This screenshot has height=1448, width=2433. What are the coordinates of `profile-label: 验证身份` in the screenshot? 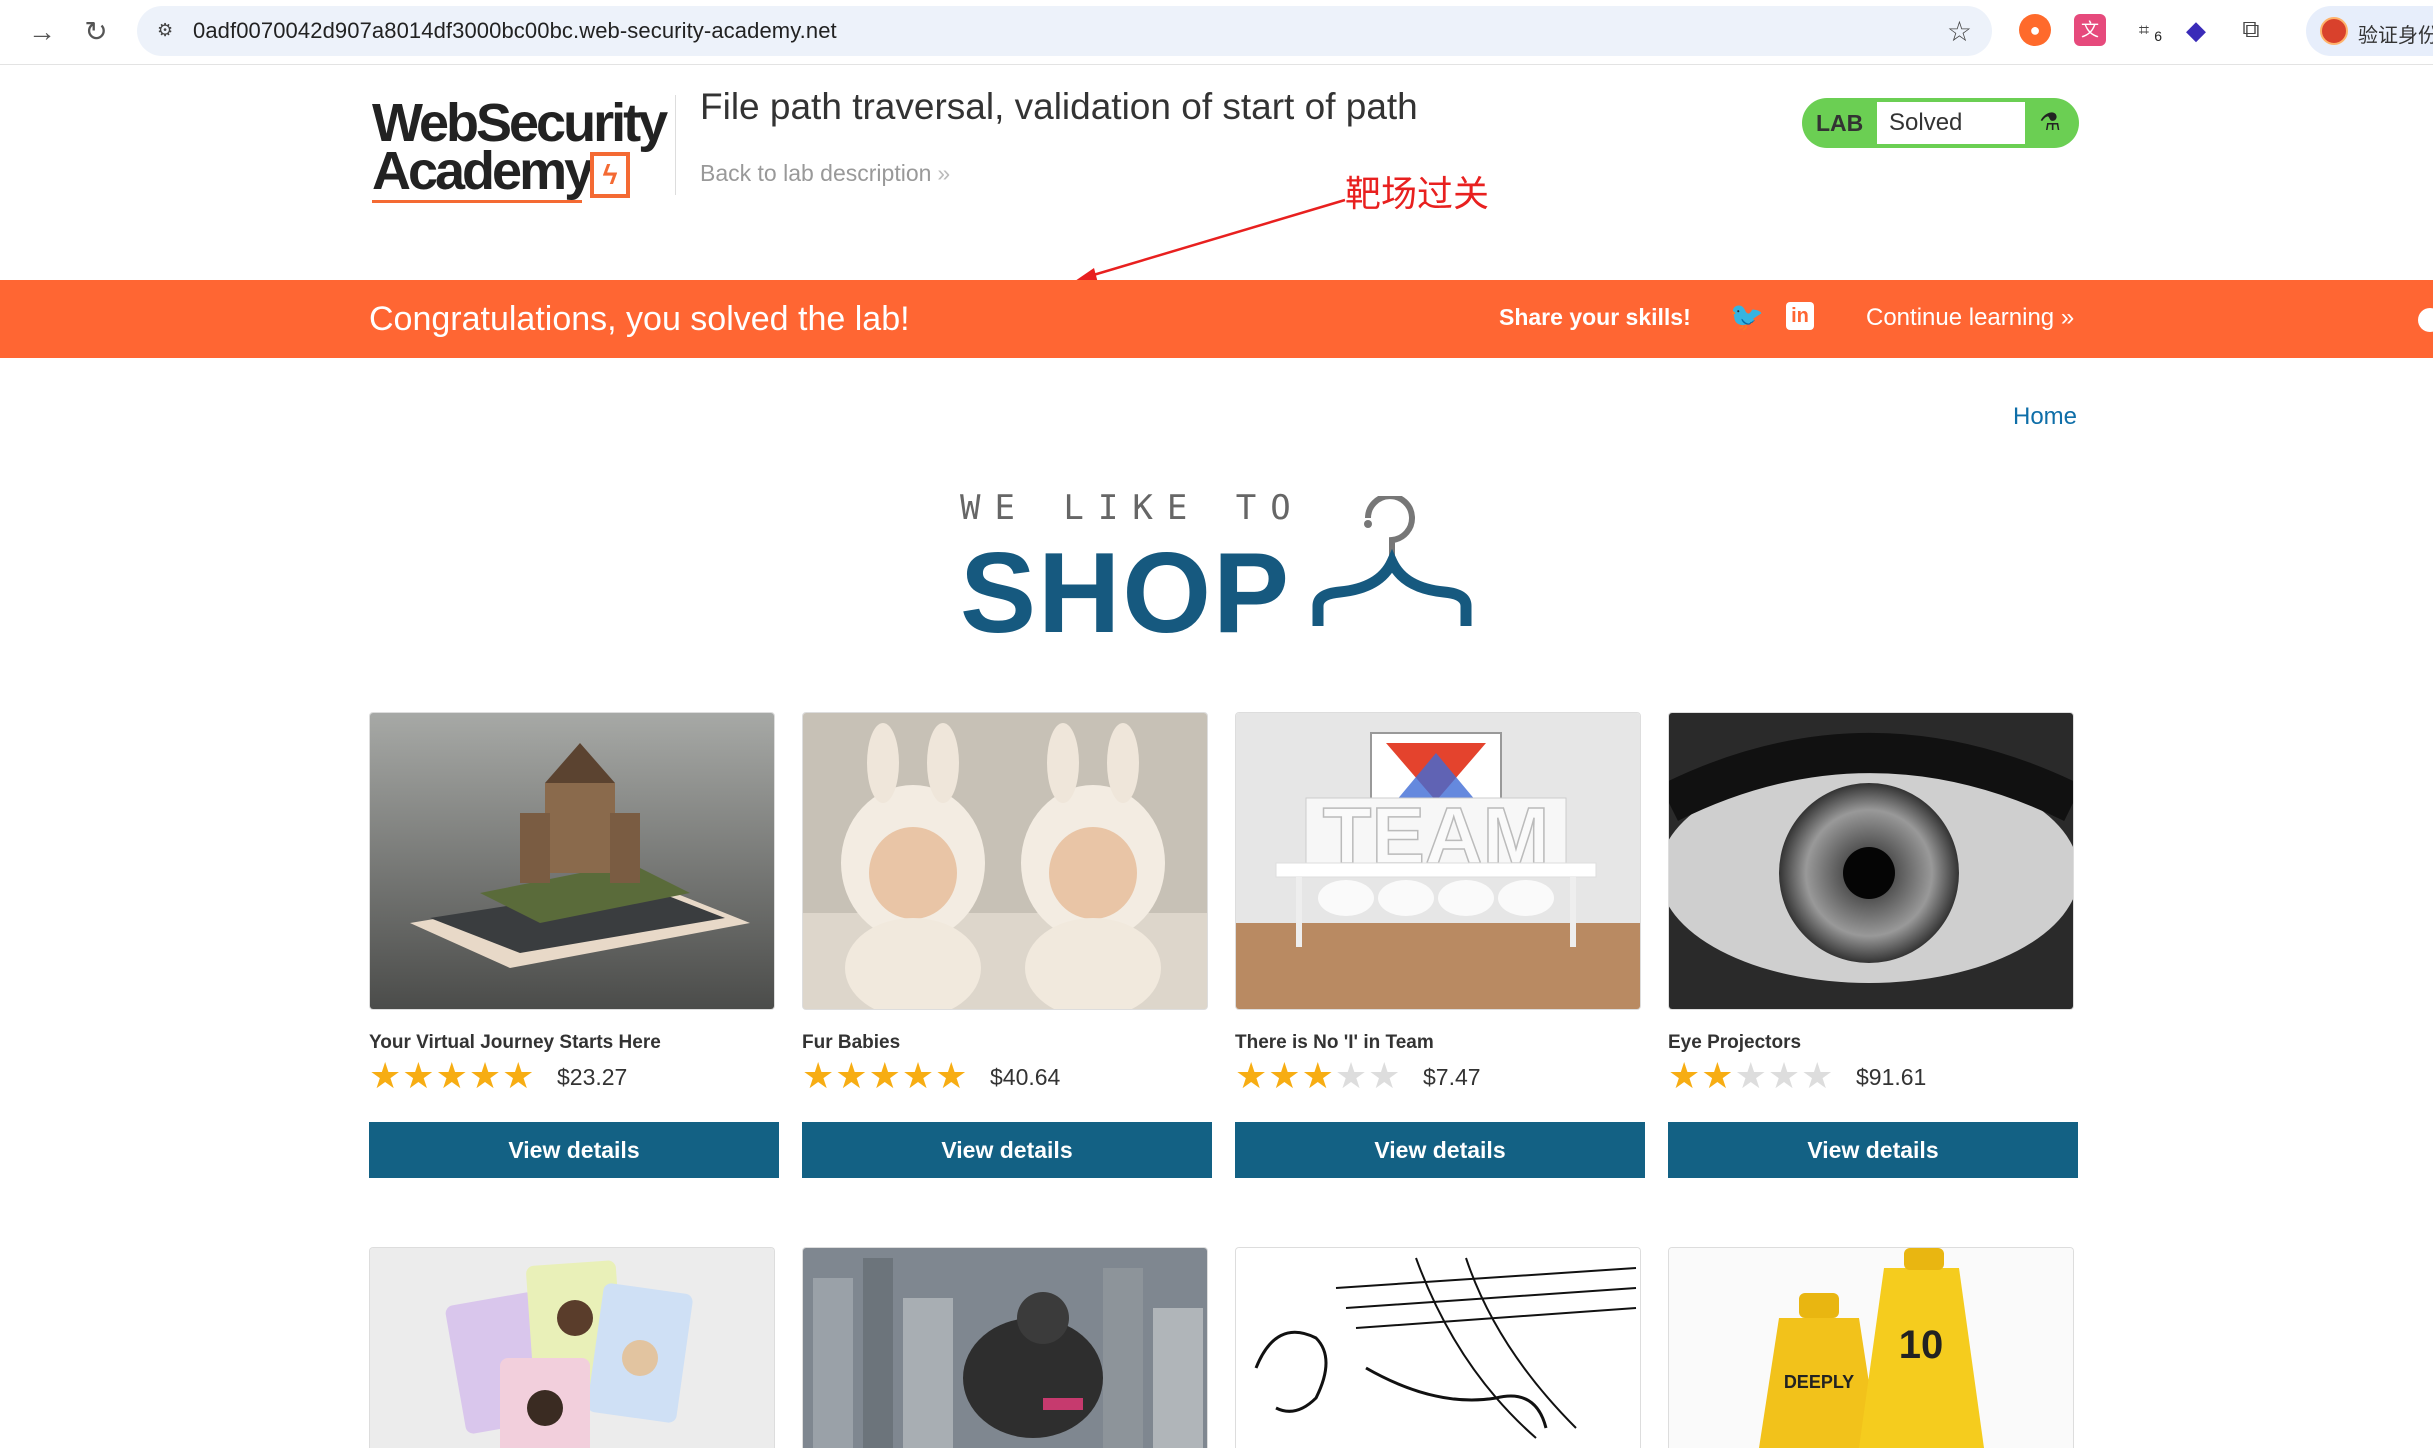 It's located at (2395, 36).